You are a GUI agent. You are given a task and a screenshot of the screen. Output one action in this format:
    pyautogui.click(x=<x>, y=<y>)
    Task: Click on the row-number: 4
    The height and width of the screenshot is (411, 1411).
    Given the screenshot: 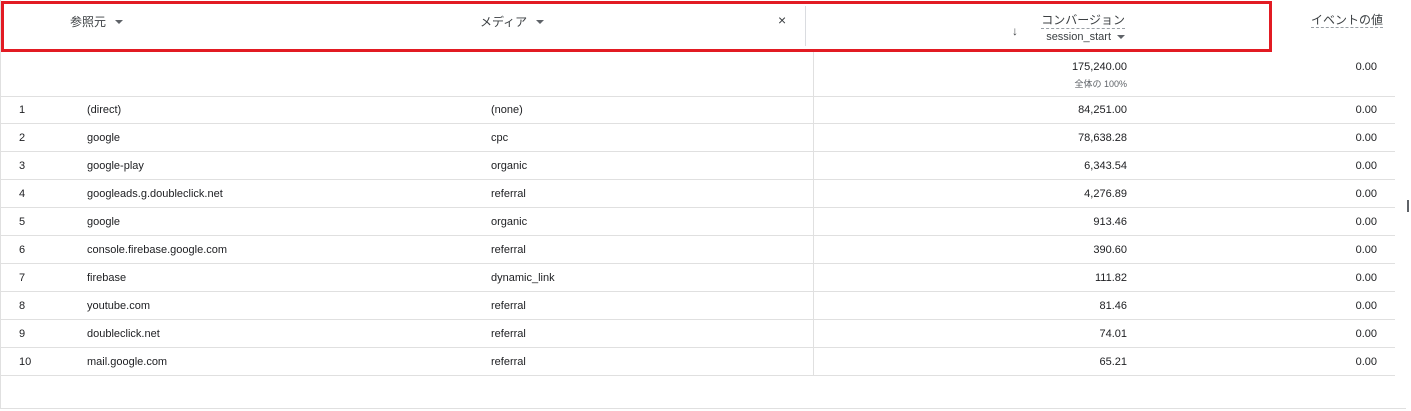 What is the action you would take?
    pyautogui.click(x=22, y=194)
    